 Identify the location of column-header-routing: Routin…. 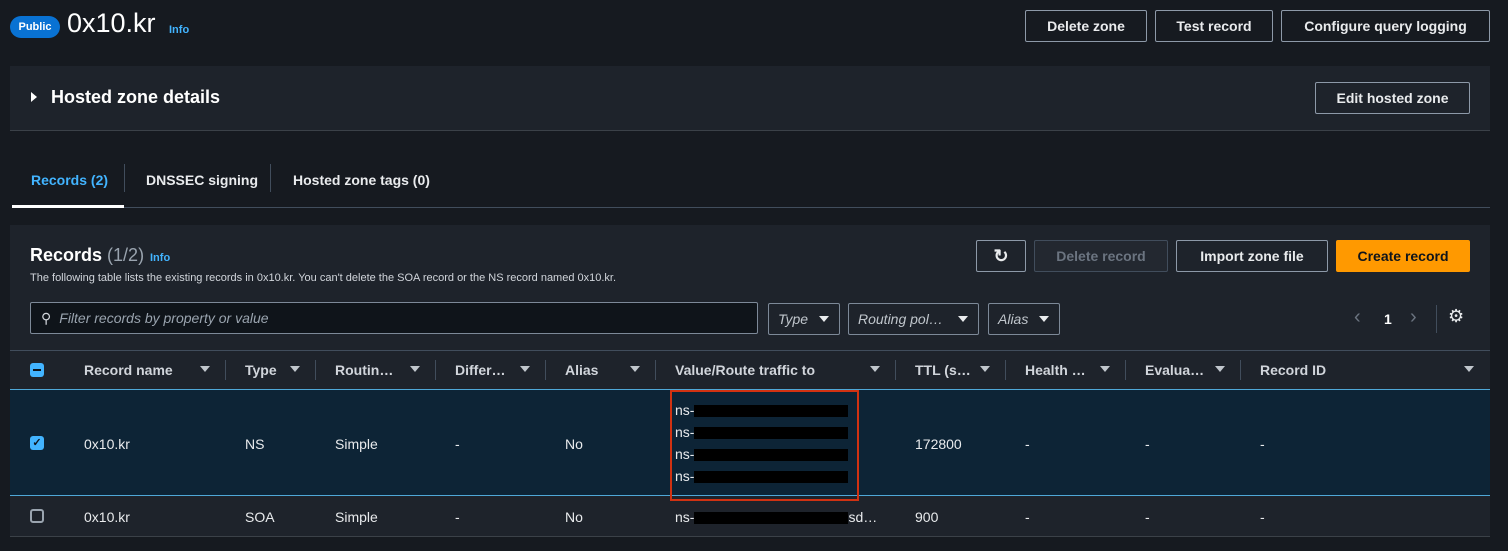
(364, 370).